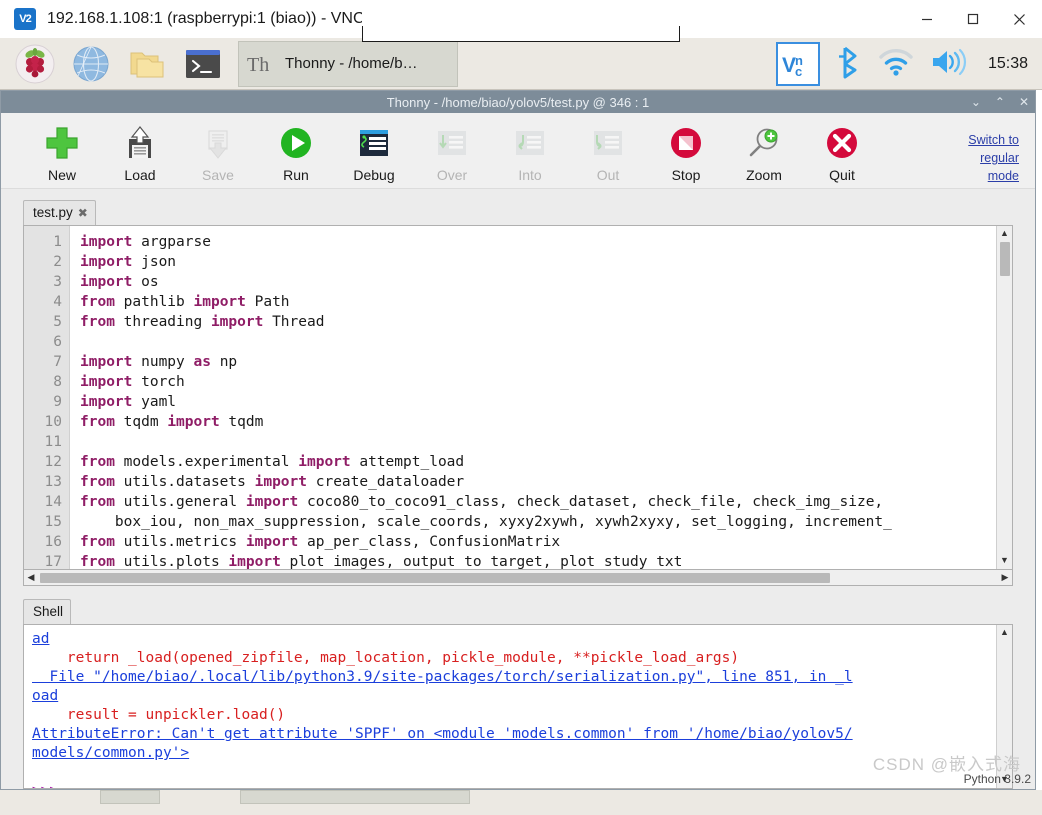 The image size is (1042, 815). Describe the element at coordinates (47, 611) in the screenshot. I see `shell-tab: Shell` at that location.